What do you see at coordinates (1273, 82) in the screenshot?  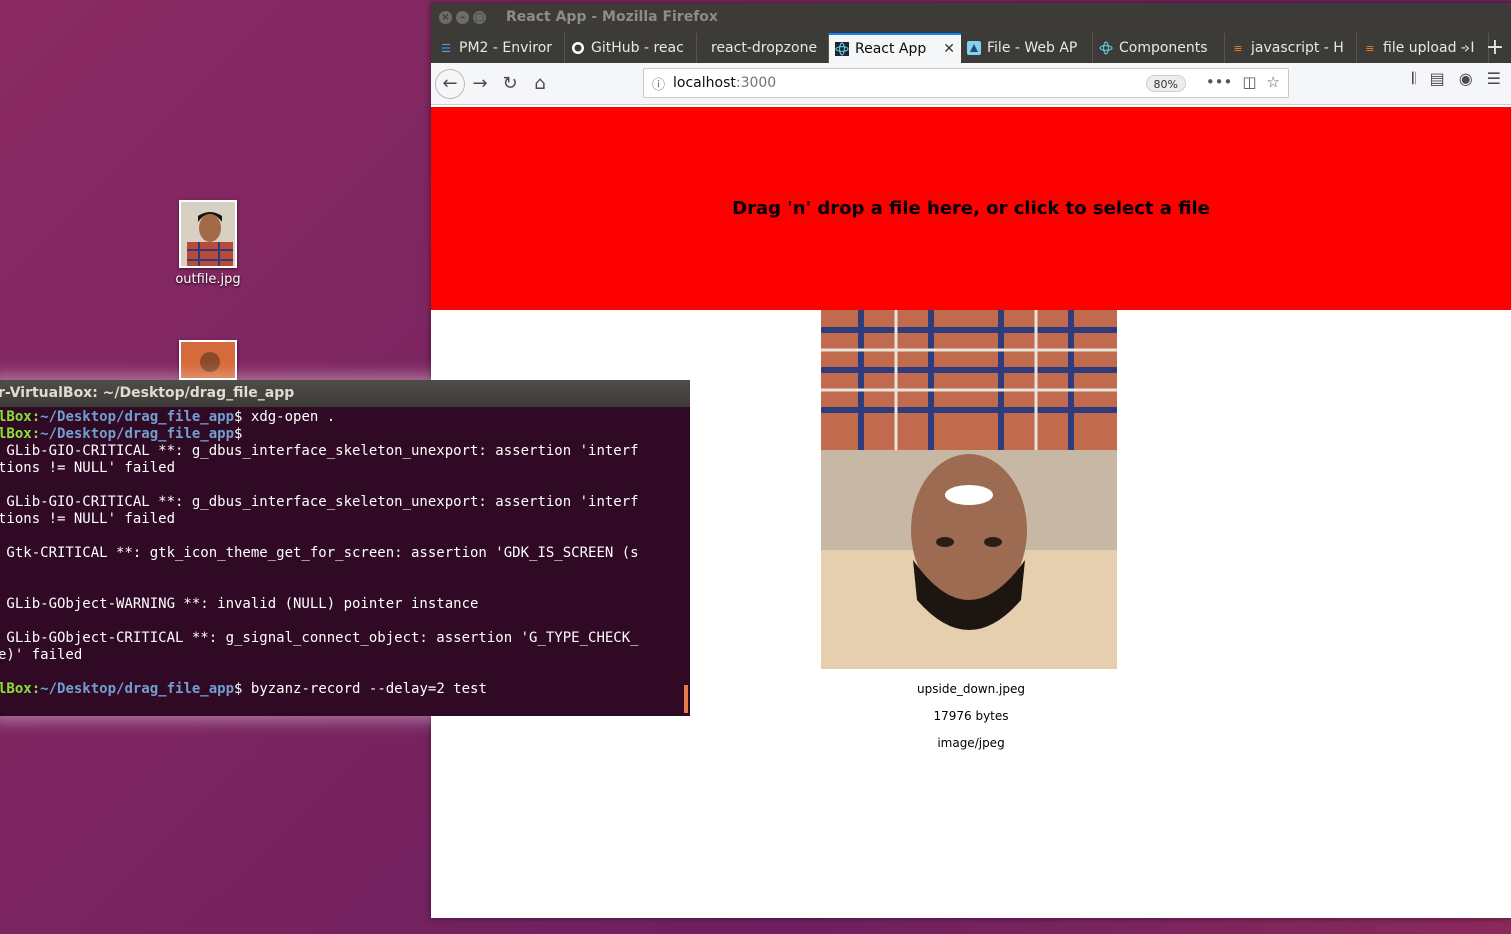 I see `bookmark-star-icon: ☆` at bounding box center [1273, 82].